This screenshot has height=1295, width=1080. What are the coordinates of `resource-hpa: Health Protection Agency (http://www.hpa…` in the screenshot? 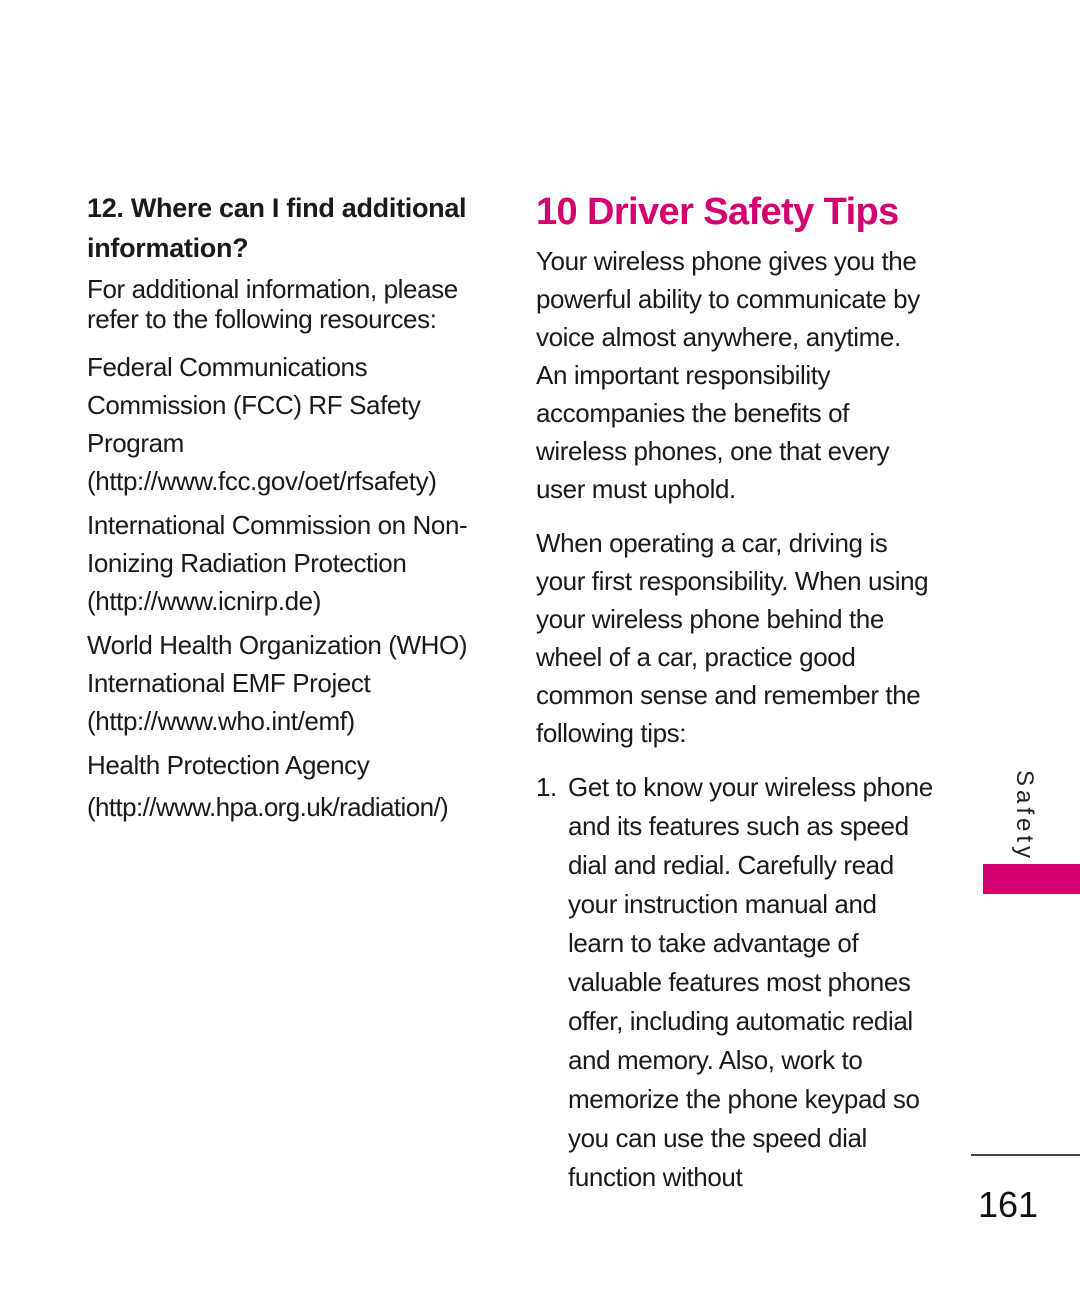 It's located at (287, 786).